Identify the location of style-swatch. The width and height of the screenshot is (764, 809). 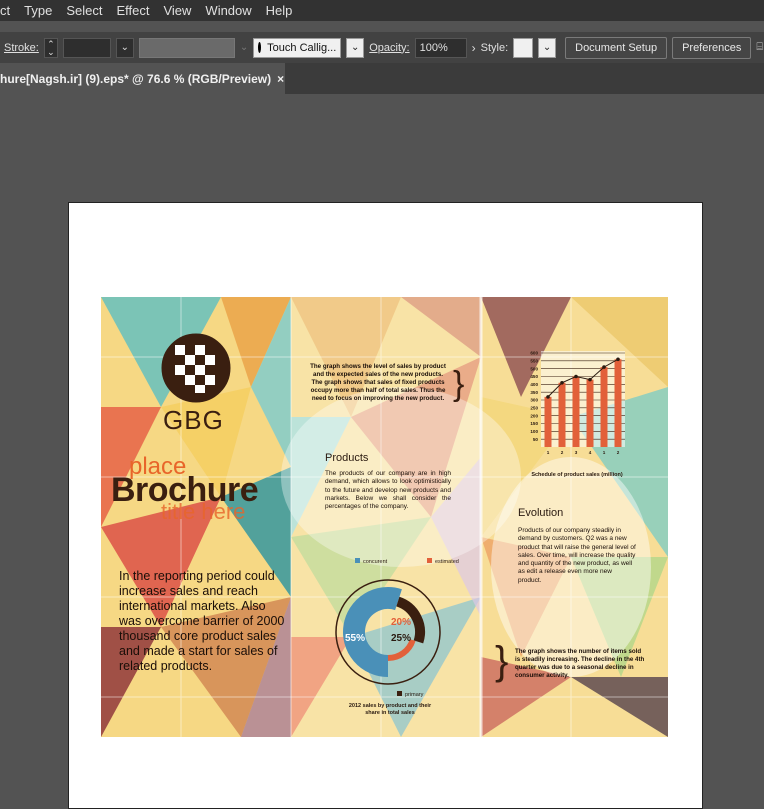
(523, 47).